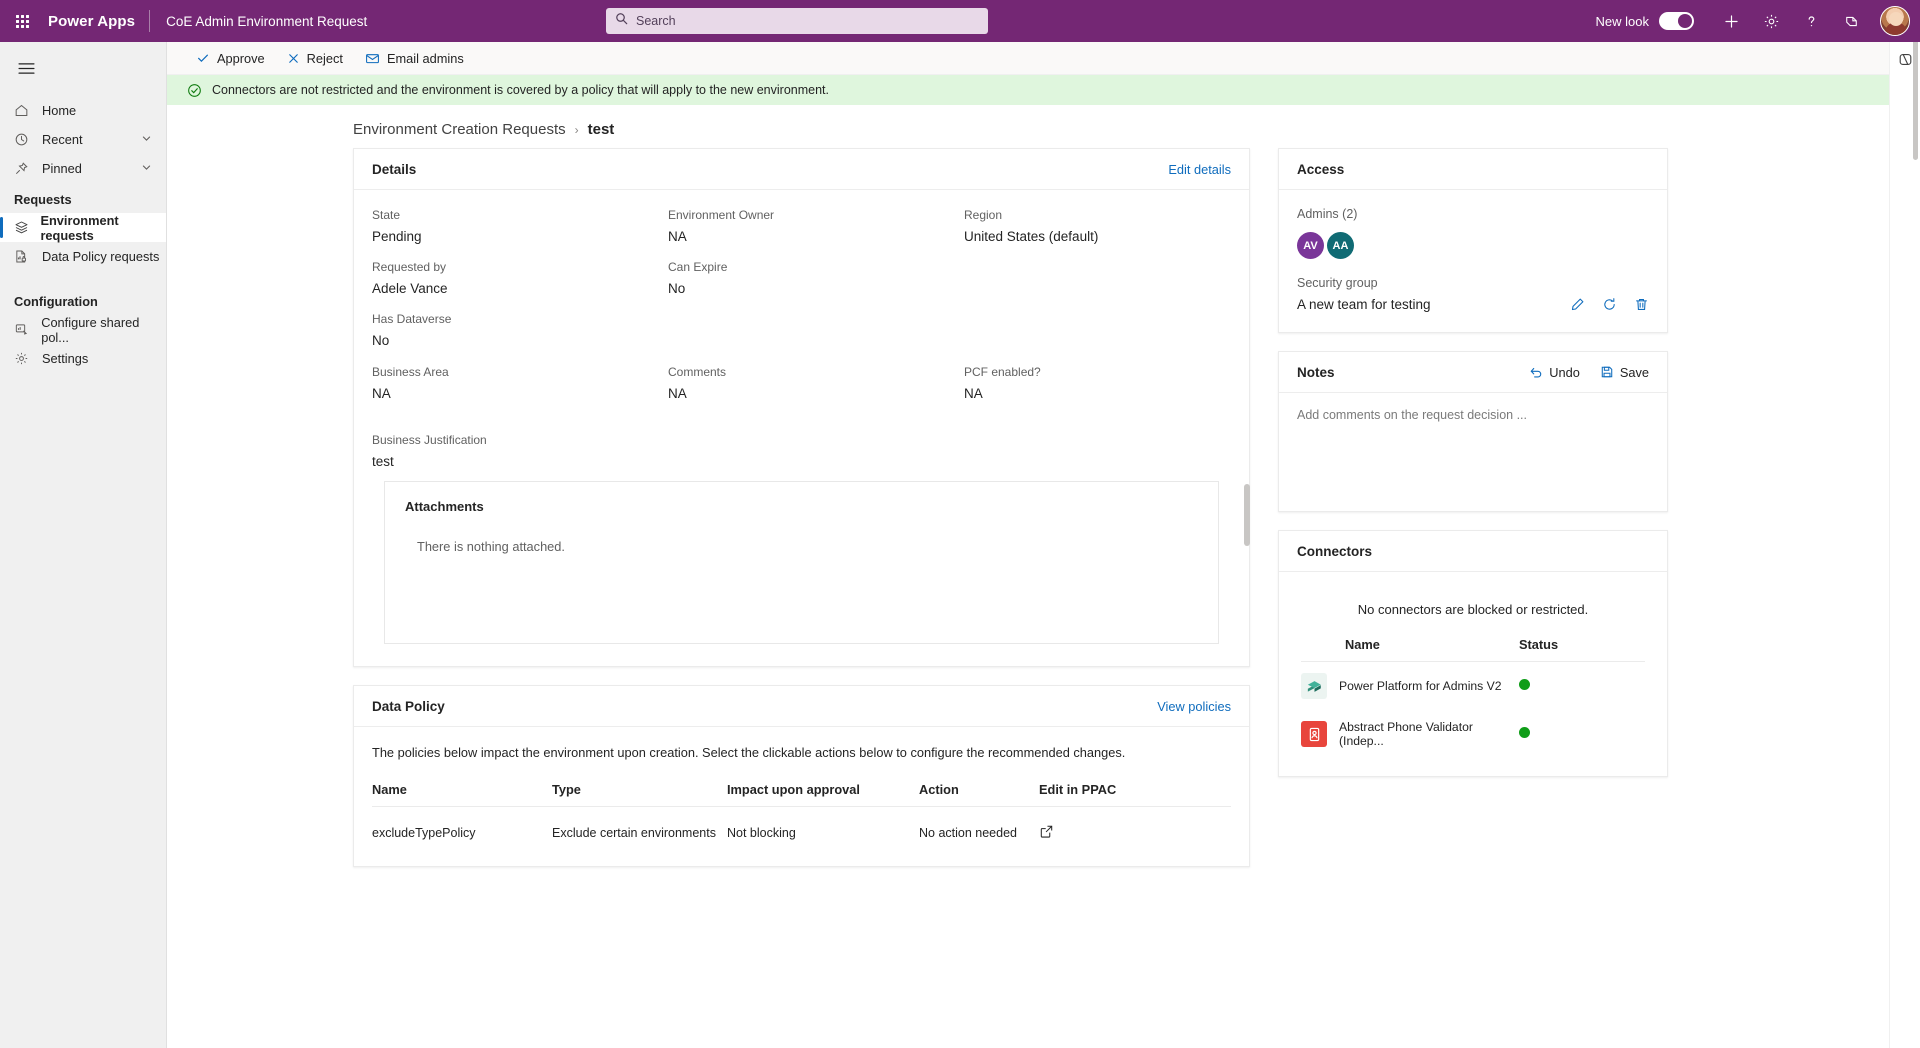  What do you see at coordinates (1607, 372) in the screenshot?
I see `save-icon` at bounding box center [1607, 372].